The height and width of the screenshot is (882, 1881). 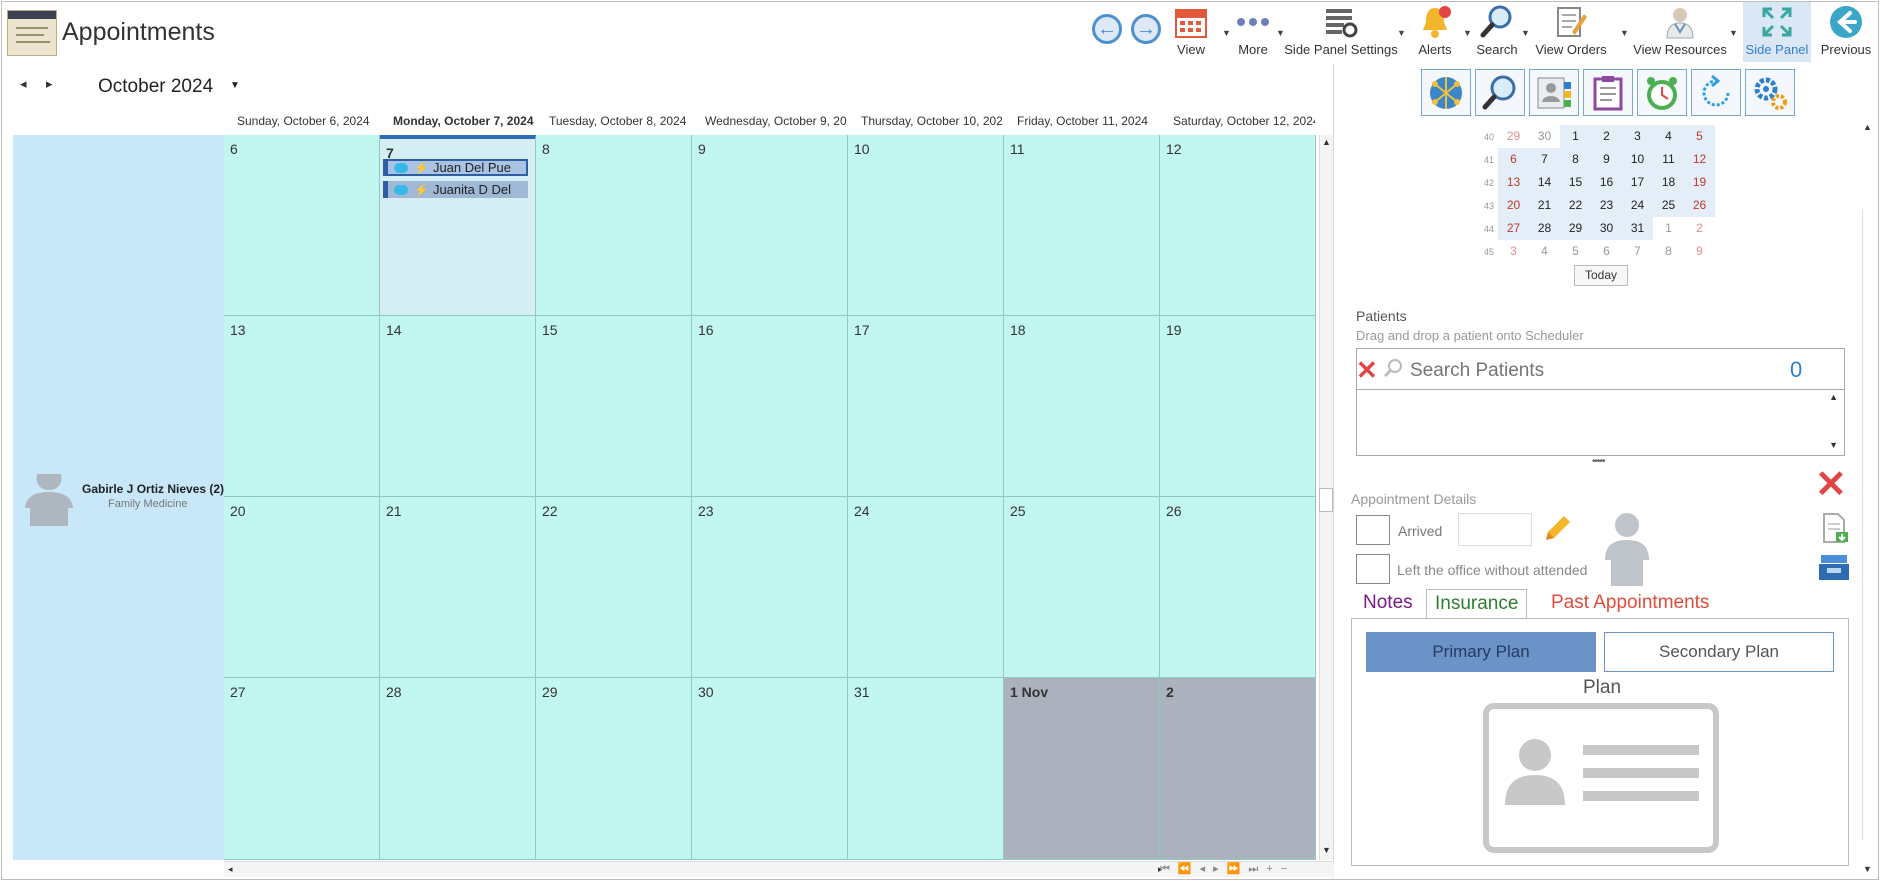 I want to click on day-cell: 1 Nov, so click(x=1082, y=769).